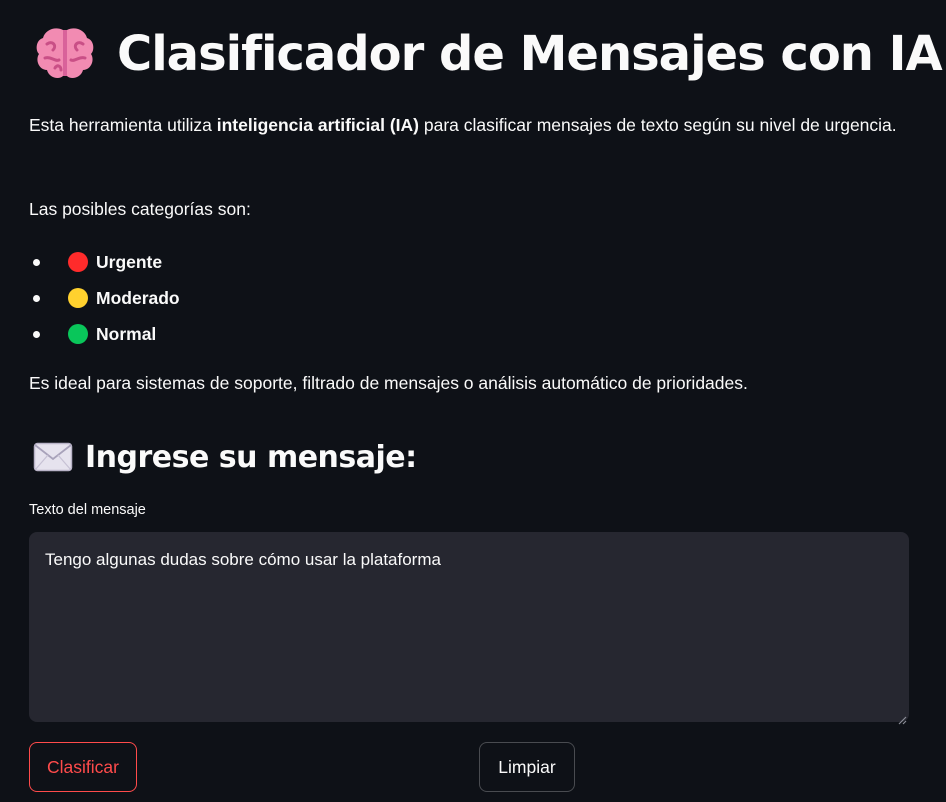  What do you see at coordinates (902, 717) in the screenshot?
I see `resize-handle-icon` at bounding box center [902, 717].